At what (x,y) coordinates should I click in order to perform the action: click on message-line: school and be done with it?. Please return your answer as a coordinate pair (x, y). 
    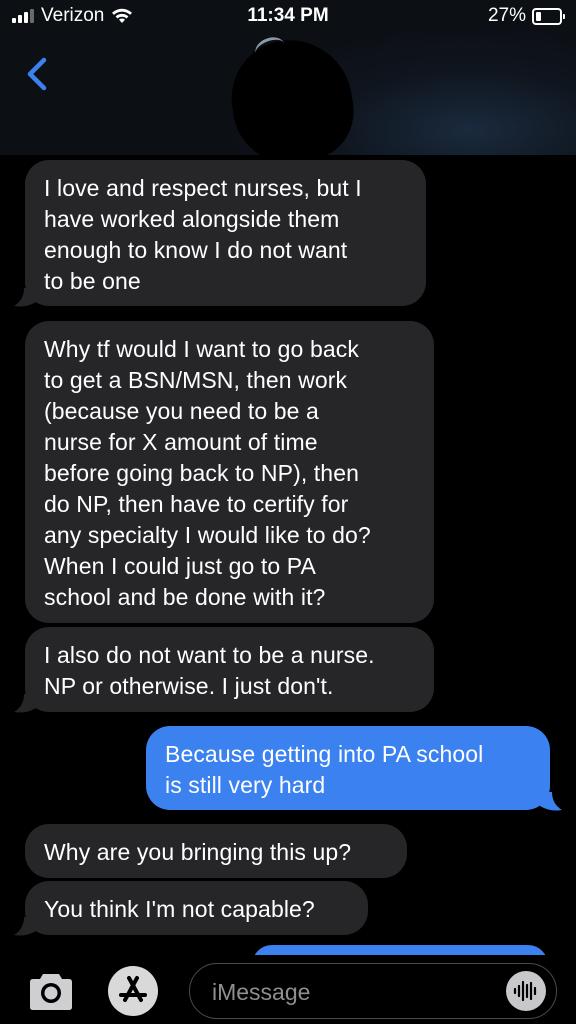
    Looking at the image, I should click on (185, 597).